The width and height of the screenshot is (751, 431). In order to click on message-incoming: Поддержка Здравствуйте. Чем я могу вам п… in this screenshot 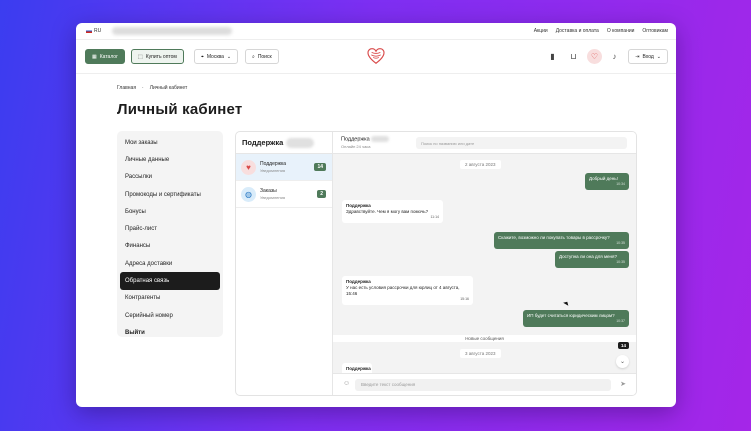, I will do `click(392, 211)`.